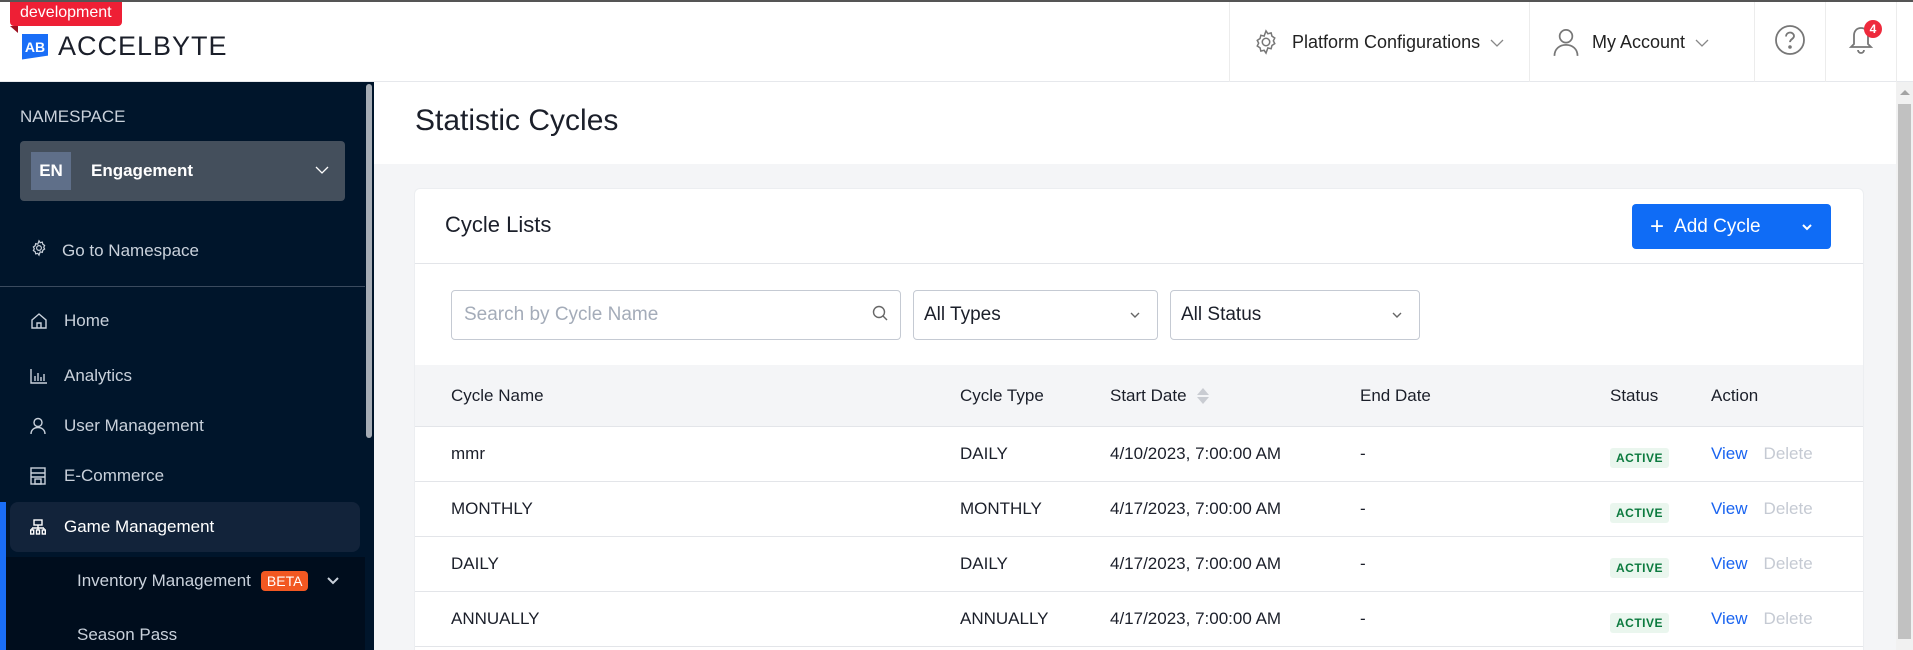 Image resolution: width=1913 pixels, height=650 pixels. What do you see at coordinates (40, 527) in the screenshot?
I see `sitemap-icon` at bounding box center [40, 527].